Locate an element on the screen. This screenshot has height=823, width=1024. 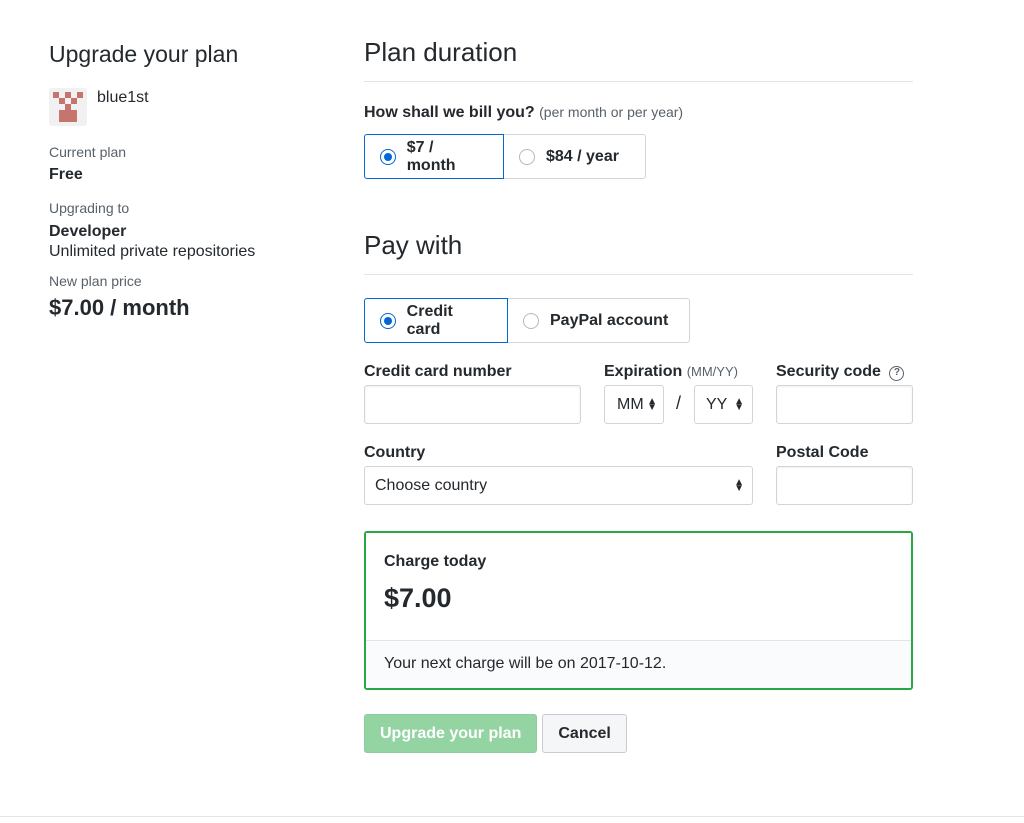
username: blue1st is located at coordinates (123, 97).